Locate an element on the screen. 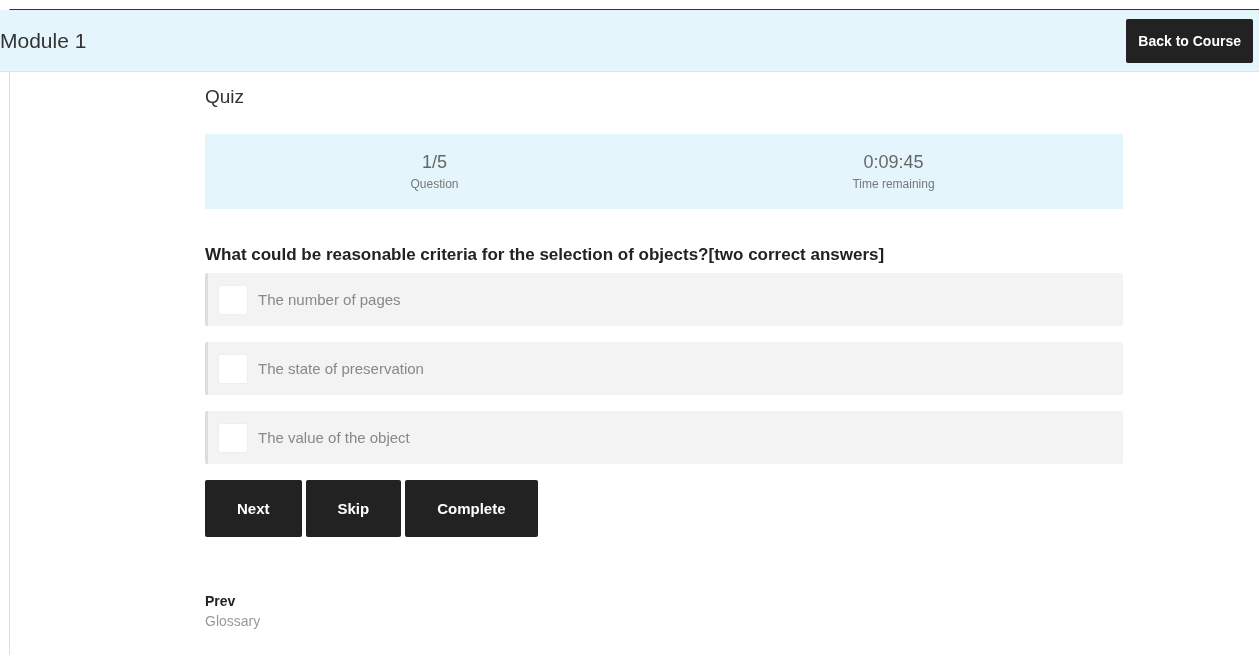 The height and width of the screenshot is (656, 1259). quiz-title: Quiz is located at coordinates (225, 97).